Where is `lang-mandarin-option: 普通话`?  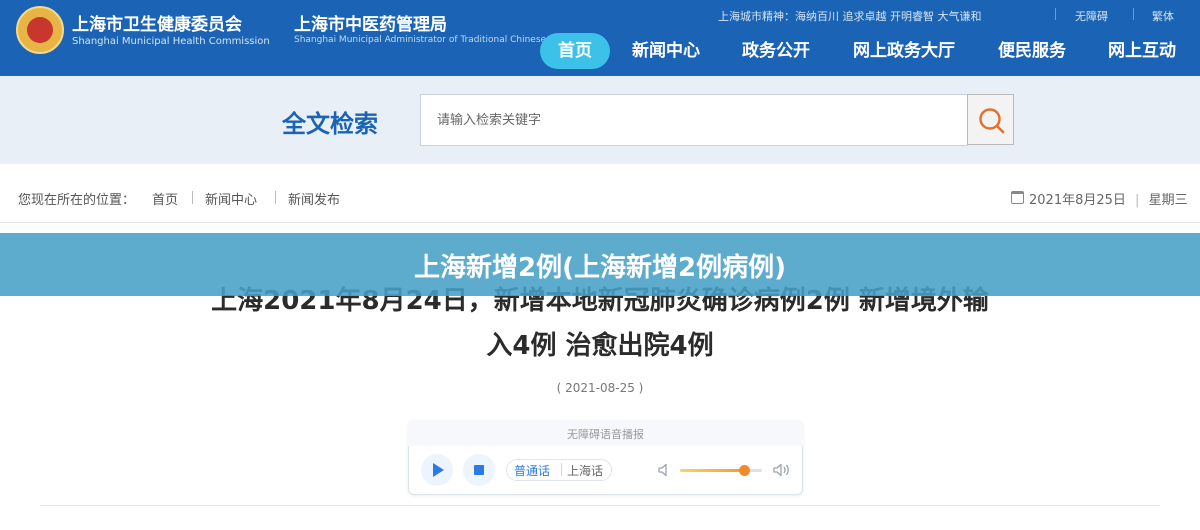 lang-mandarin-option: 普通话 is located at coordinates (532, 470).